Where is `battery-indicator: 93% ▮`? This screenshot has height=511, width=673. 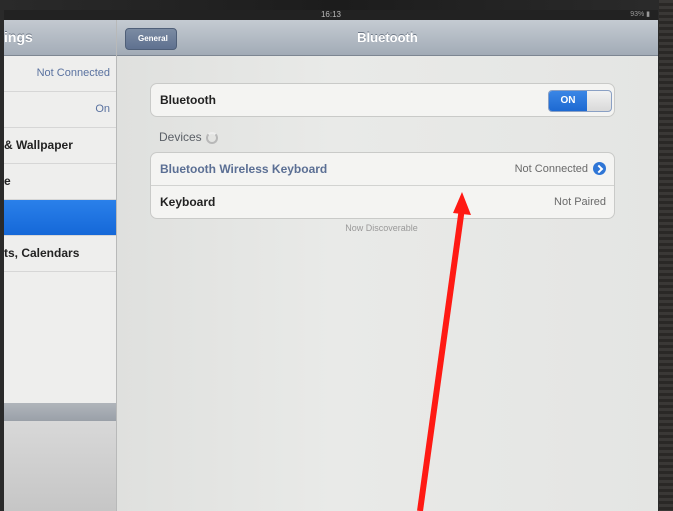
battery-indicator: 93% ▮ is located at coordinates (640, 14).